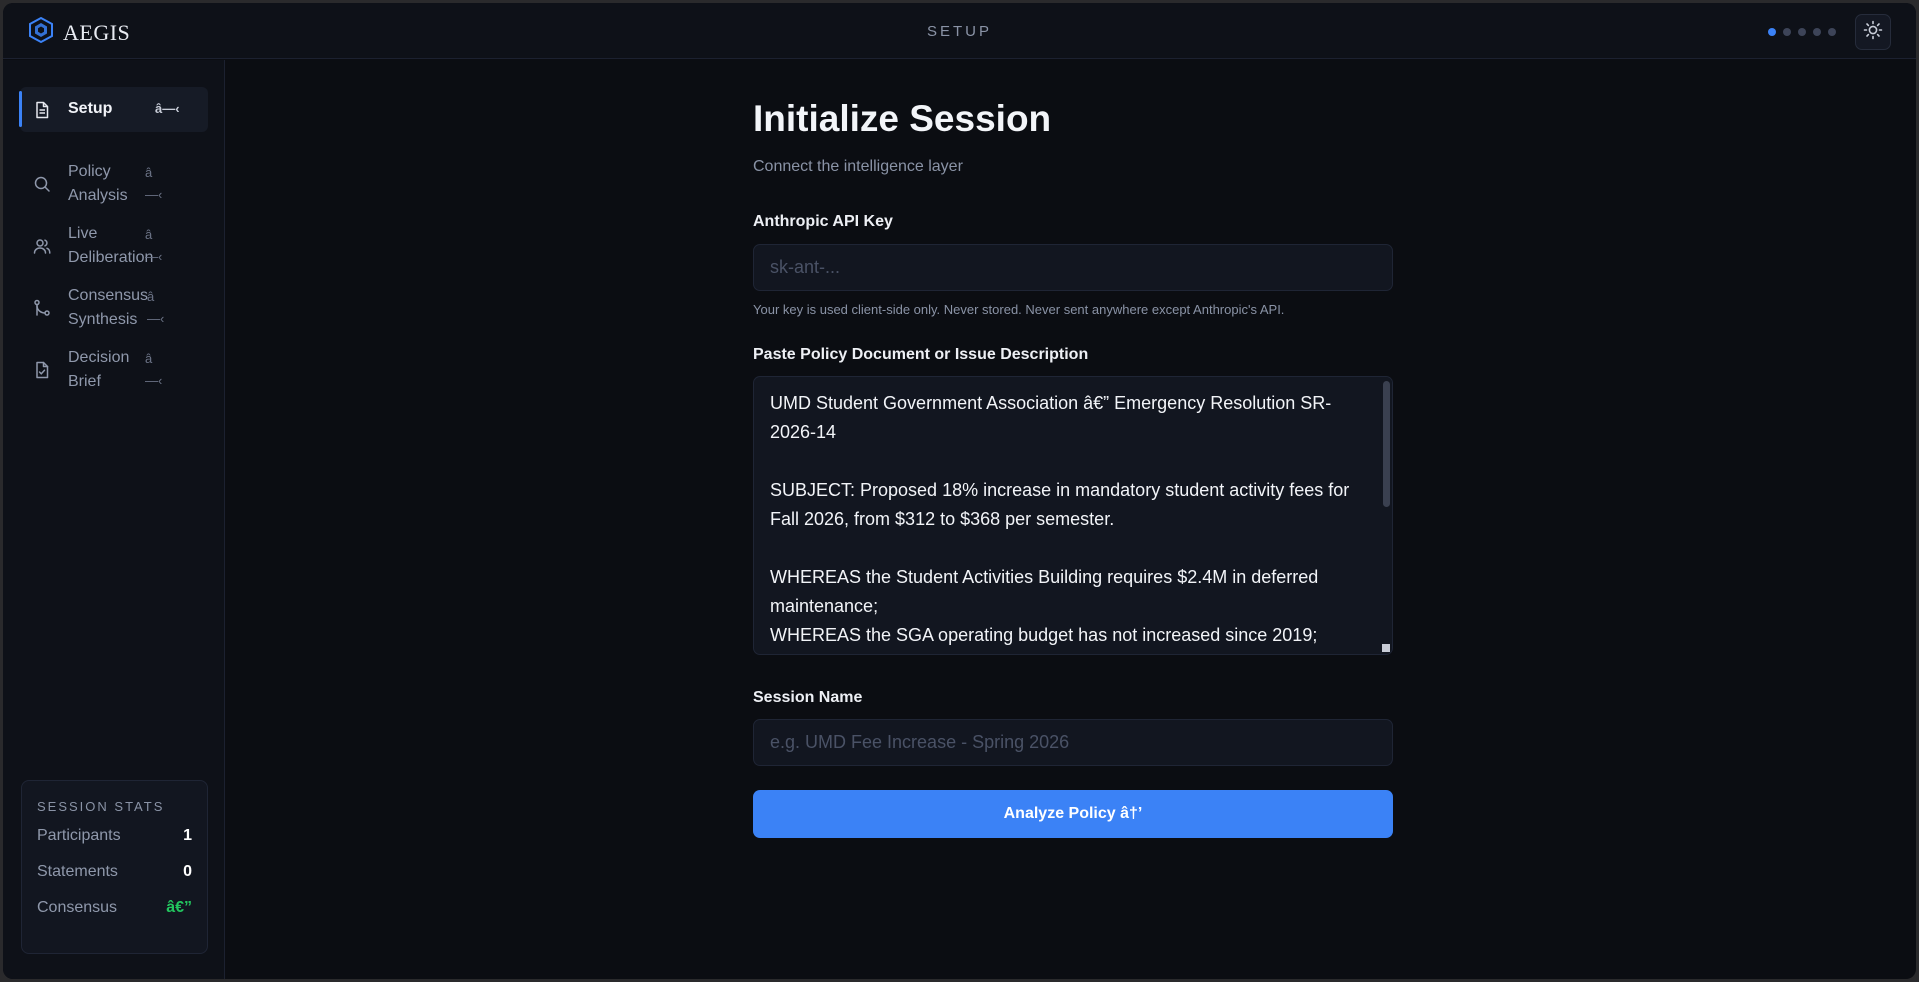 Image resolution: width=1919 pixels, height=982 pixels. I want to click on sidebar-item-status: â—‹, so click(167, 108).